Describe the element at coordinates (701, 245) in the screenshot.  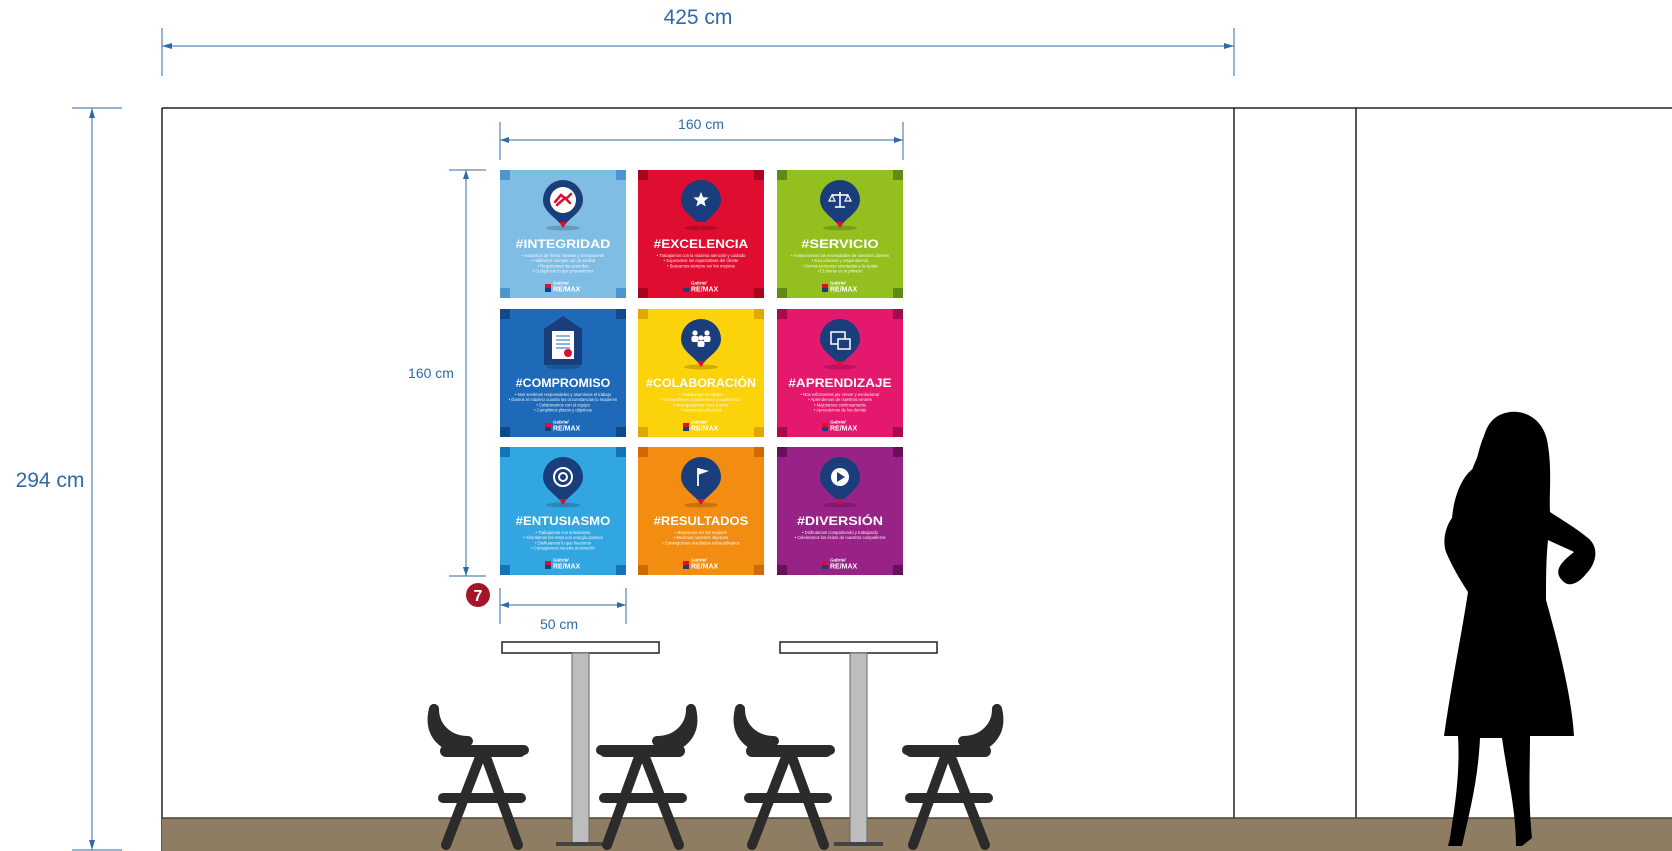
I see `poster-title: #EXCELENCIA` at that location.